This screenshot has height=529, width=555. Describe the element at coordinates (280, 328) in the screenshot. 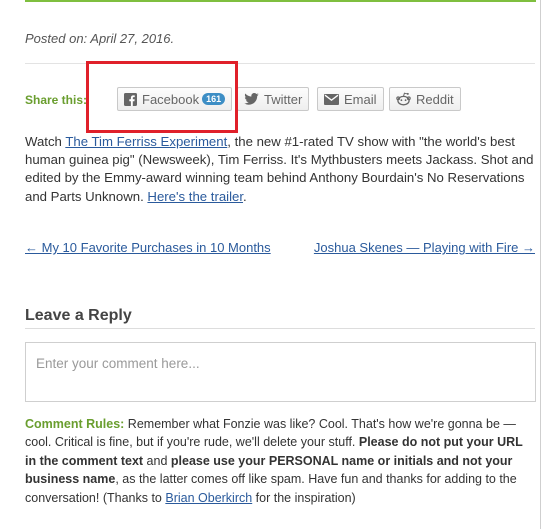

I see `divider` at that location.